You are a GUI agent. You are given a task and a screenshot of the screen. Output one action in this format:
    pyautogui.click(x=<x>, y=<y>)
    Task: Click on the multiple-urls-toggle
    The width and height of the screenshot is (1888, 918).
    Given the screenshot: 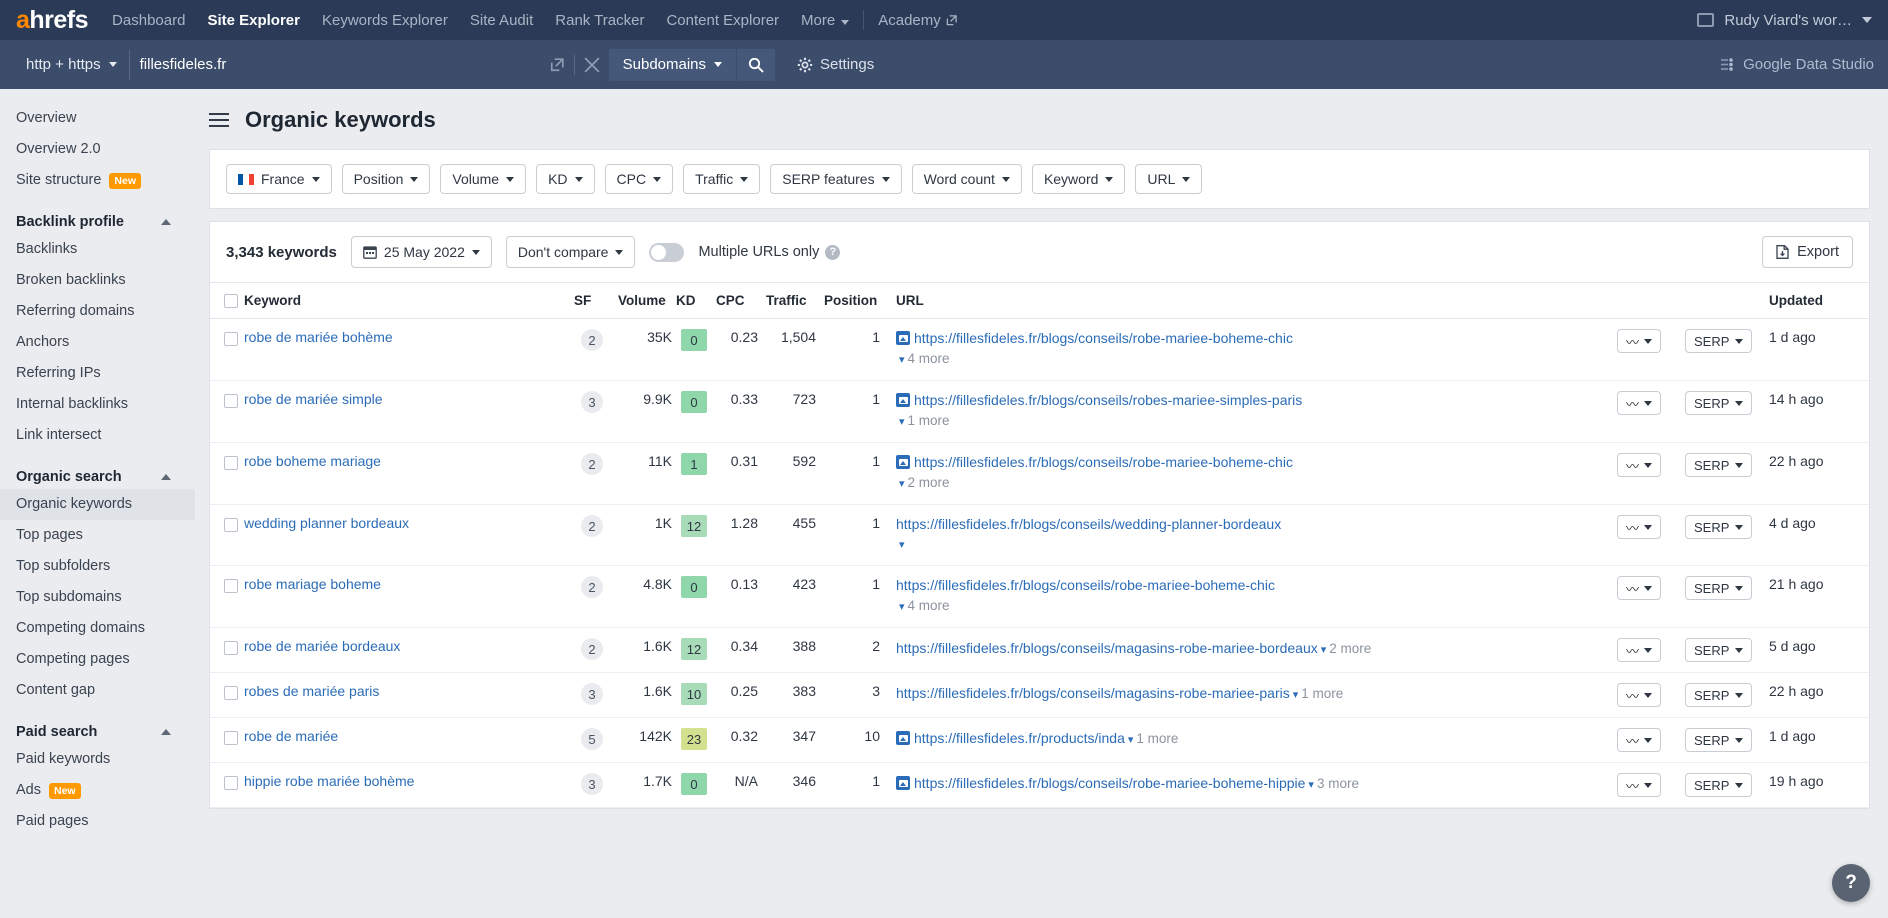 What is the action you would take?
    pyautogui.click(x=667, y=252)
    